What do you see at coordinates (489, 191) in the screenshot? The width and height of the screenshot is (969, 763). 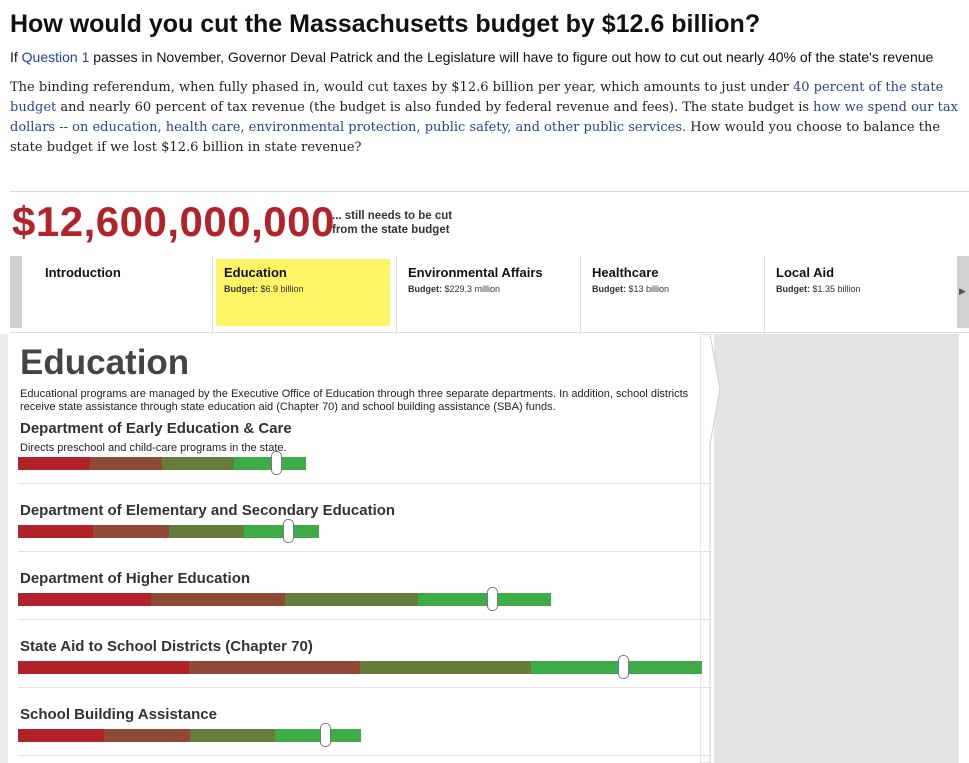 I see `divider` at bounding box center [489, 191].